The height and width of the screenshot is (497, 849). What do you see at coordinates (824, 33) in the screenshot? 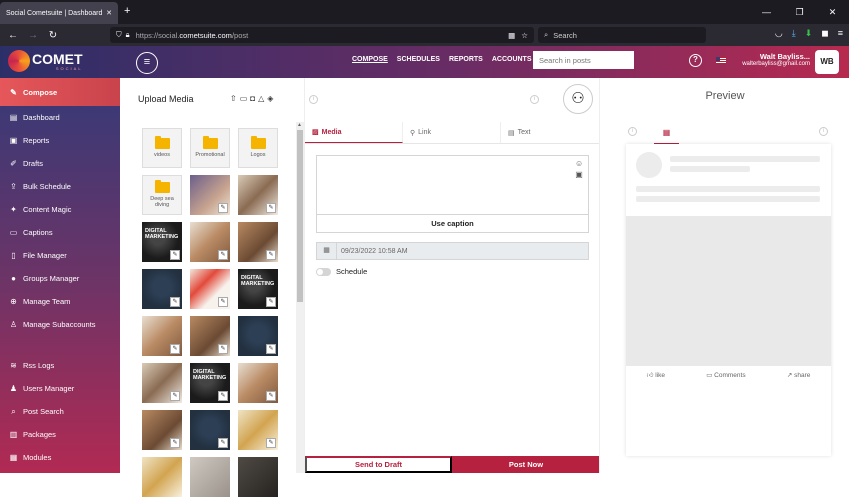
I see `addon-icon: ◼` at bounding box center [824, 33].